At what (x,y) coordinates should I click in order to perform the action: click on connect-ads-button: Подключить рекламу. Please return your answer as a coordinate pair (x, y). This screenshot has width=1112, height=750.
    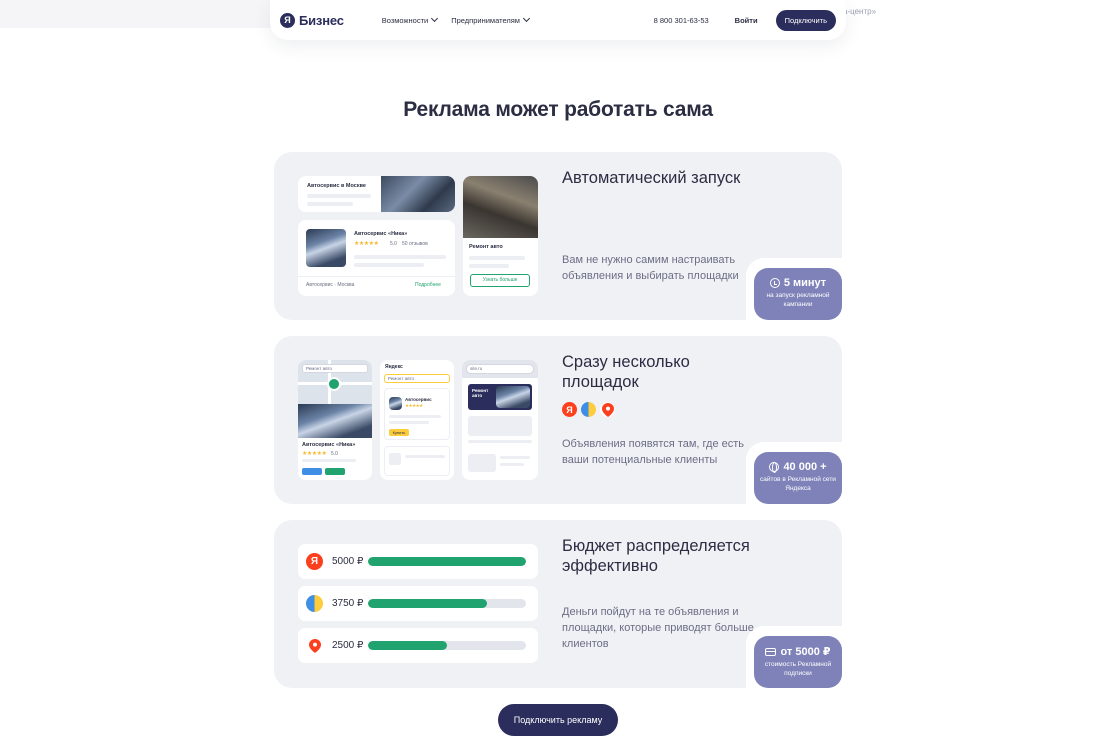
    Looking at the image, I should click on (558, 720).